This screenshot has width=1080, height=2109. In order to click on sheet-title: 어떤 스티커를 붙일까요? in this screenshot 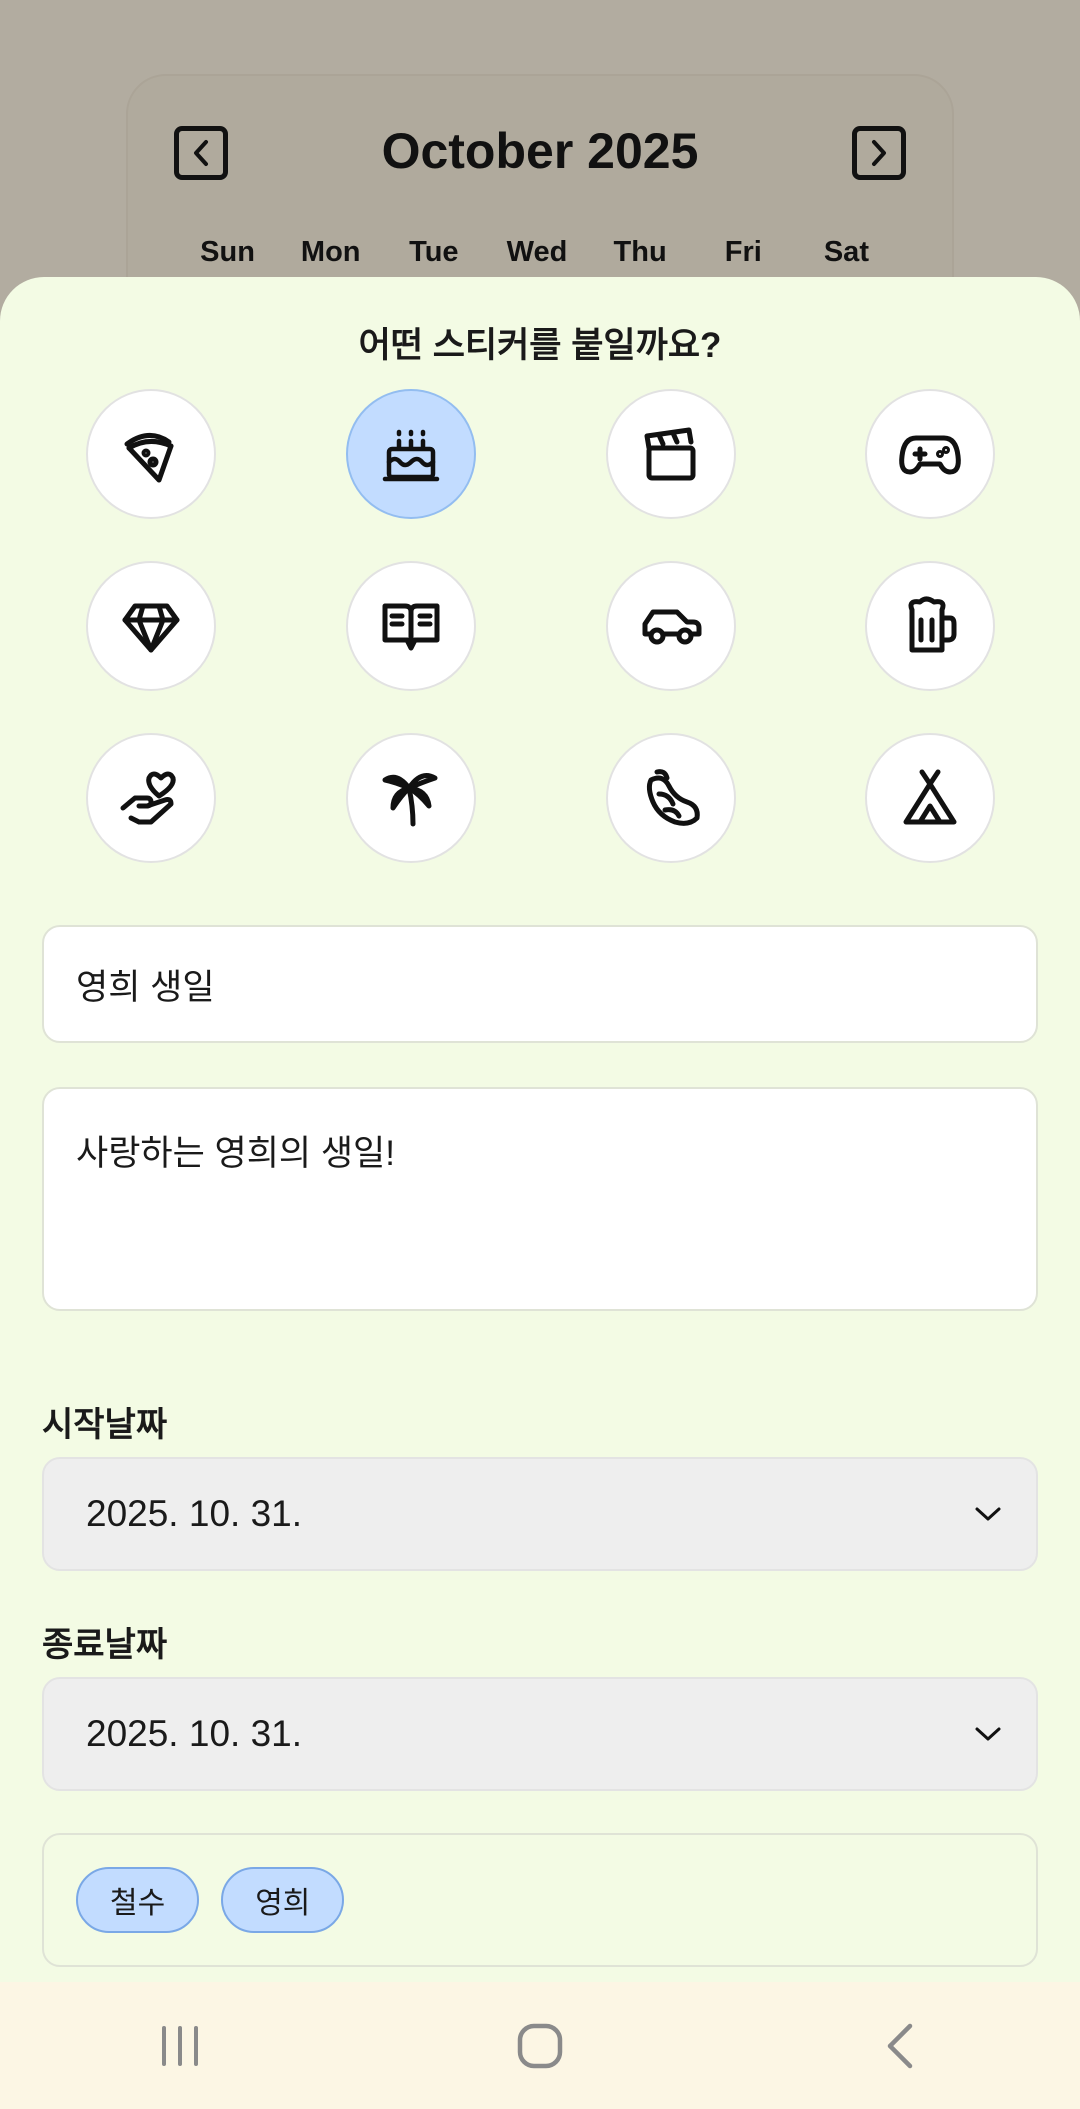, I will do `click(540, 345)`.